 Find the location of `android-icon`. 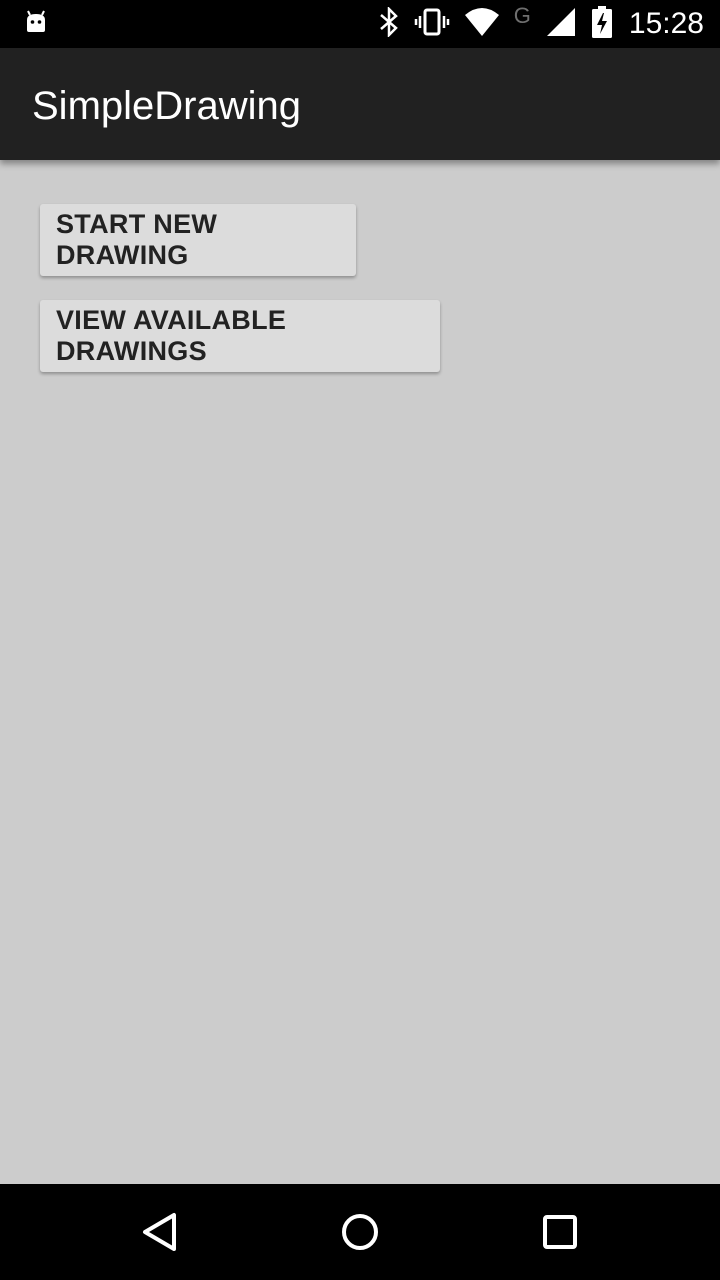

android-icon is located at coordinates (36, 24).